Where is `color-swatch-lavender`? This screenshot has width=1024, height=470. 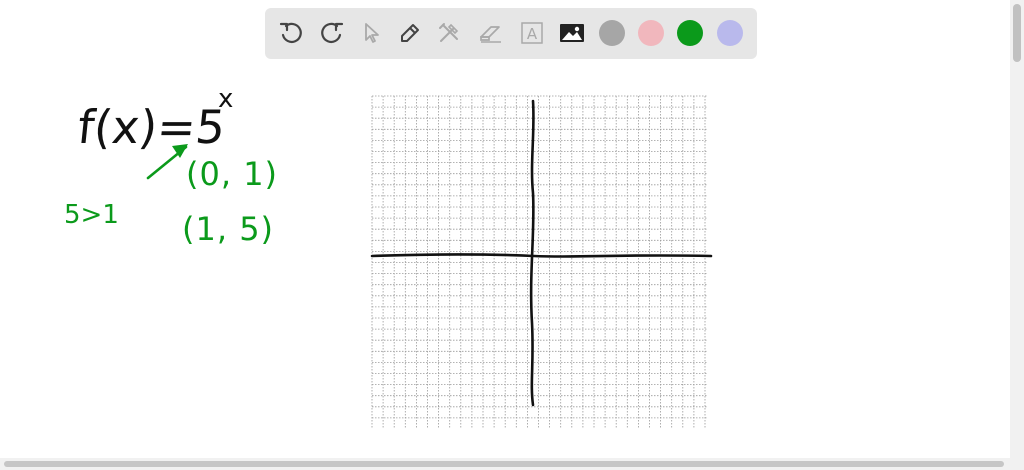 color-swatch-lavender is located at coordinates (730, 33).